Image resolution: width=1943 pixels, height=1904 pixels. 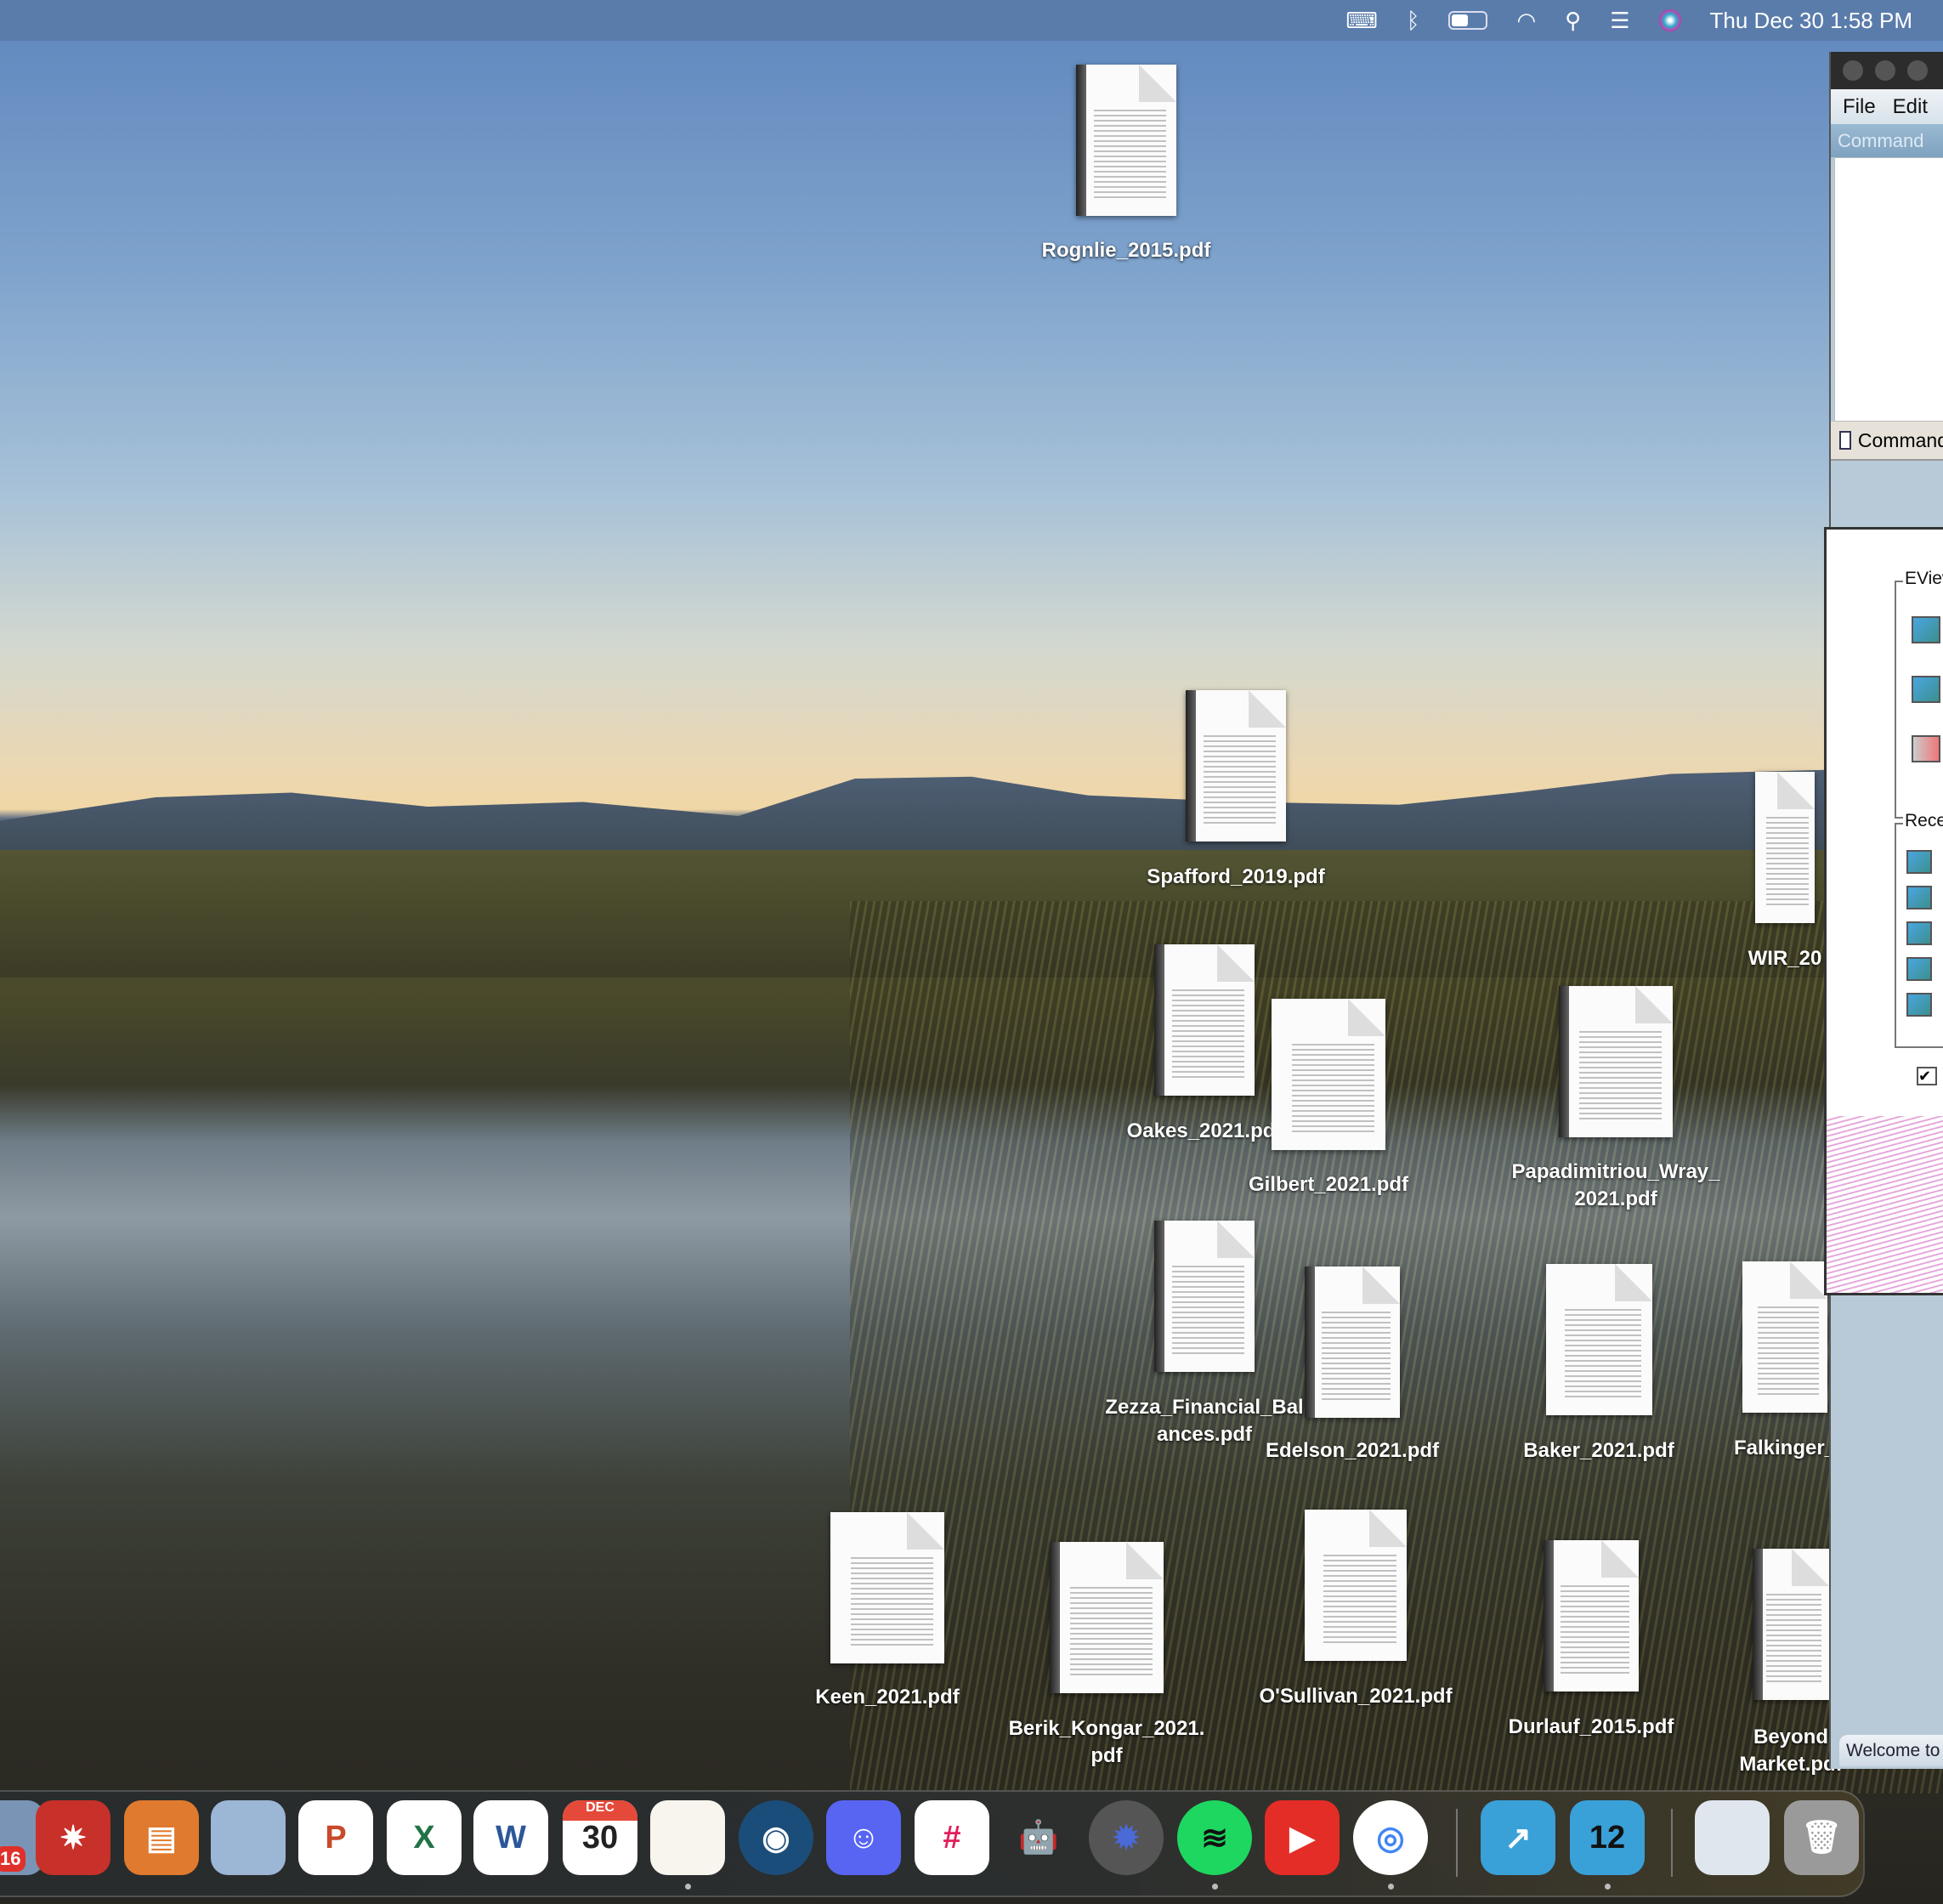 I want to click on eviews-welcome-dialog: EViews Recent ✔, so click(x=1884, y=911).